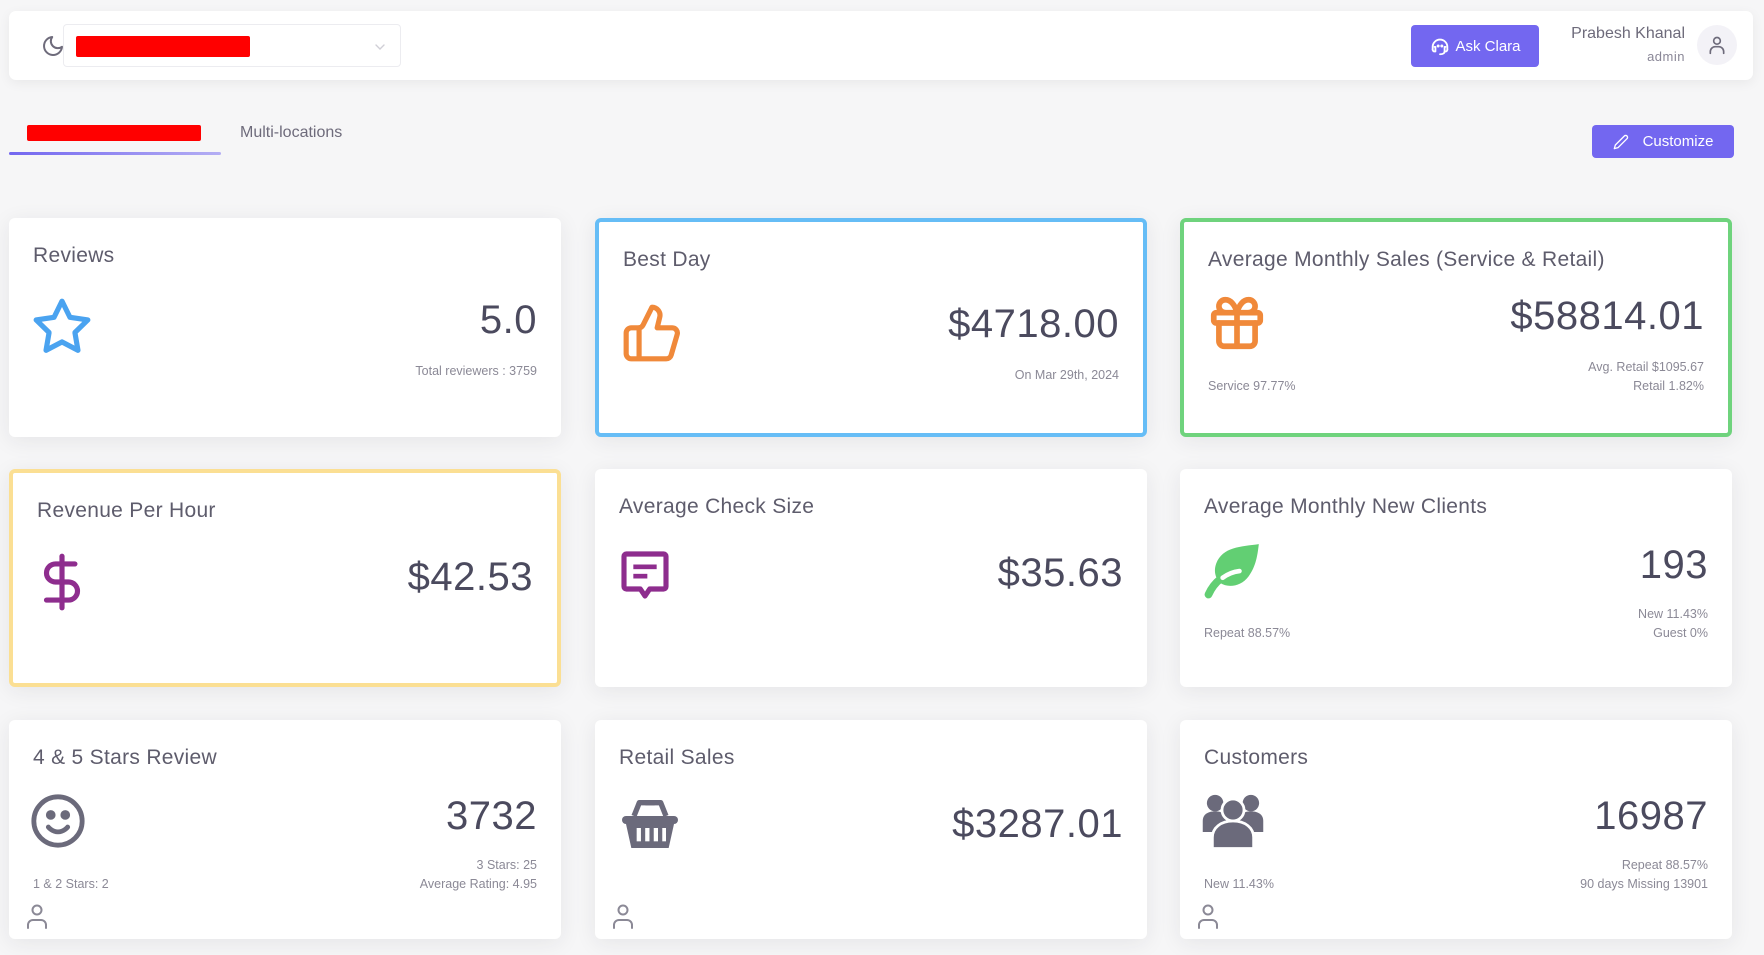 Image resolution: width=1764 pixels, height=955 pixels. I want to click on average-rating: Average Rating: 4.95, so click(478, 884).